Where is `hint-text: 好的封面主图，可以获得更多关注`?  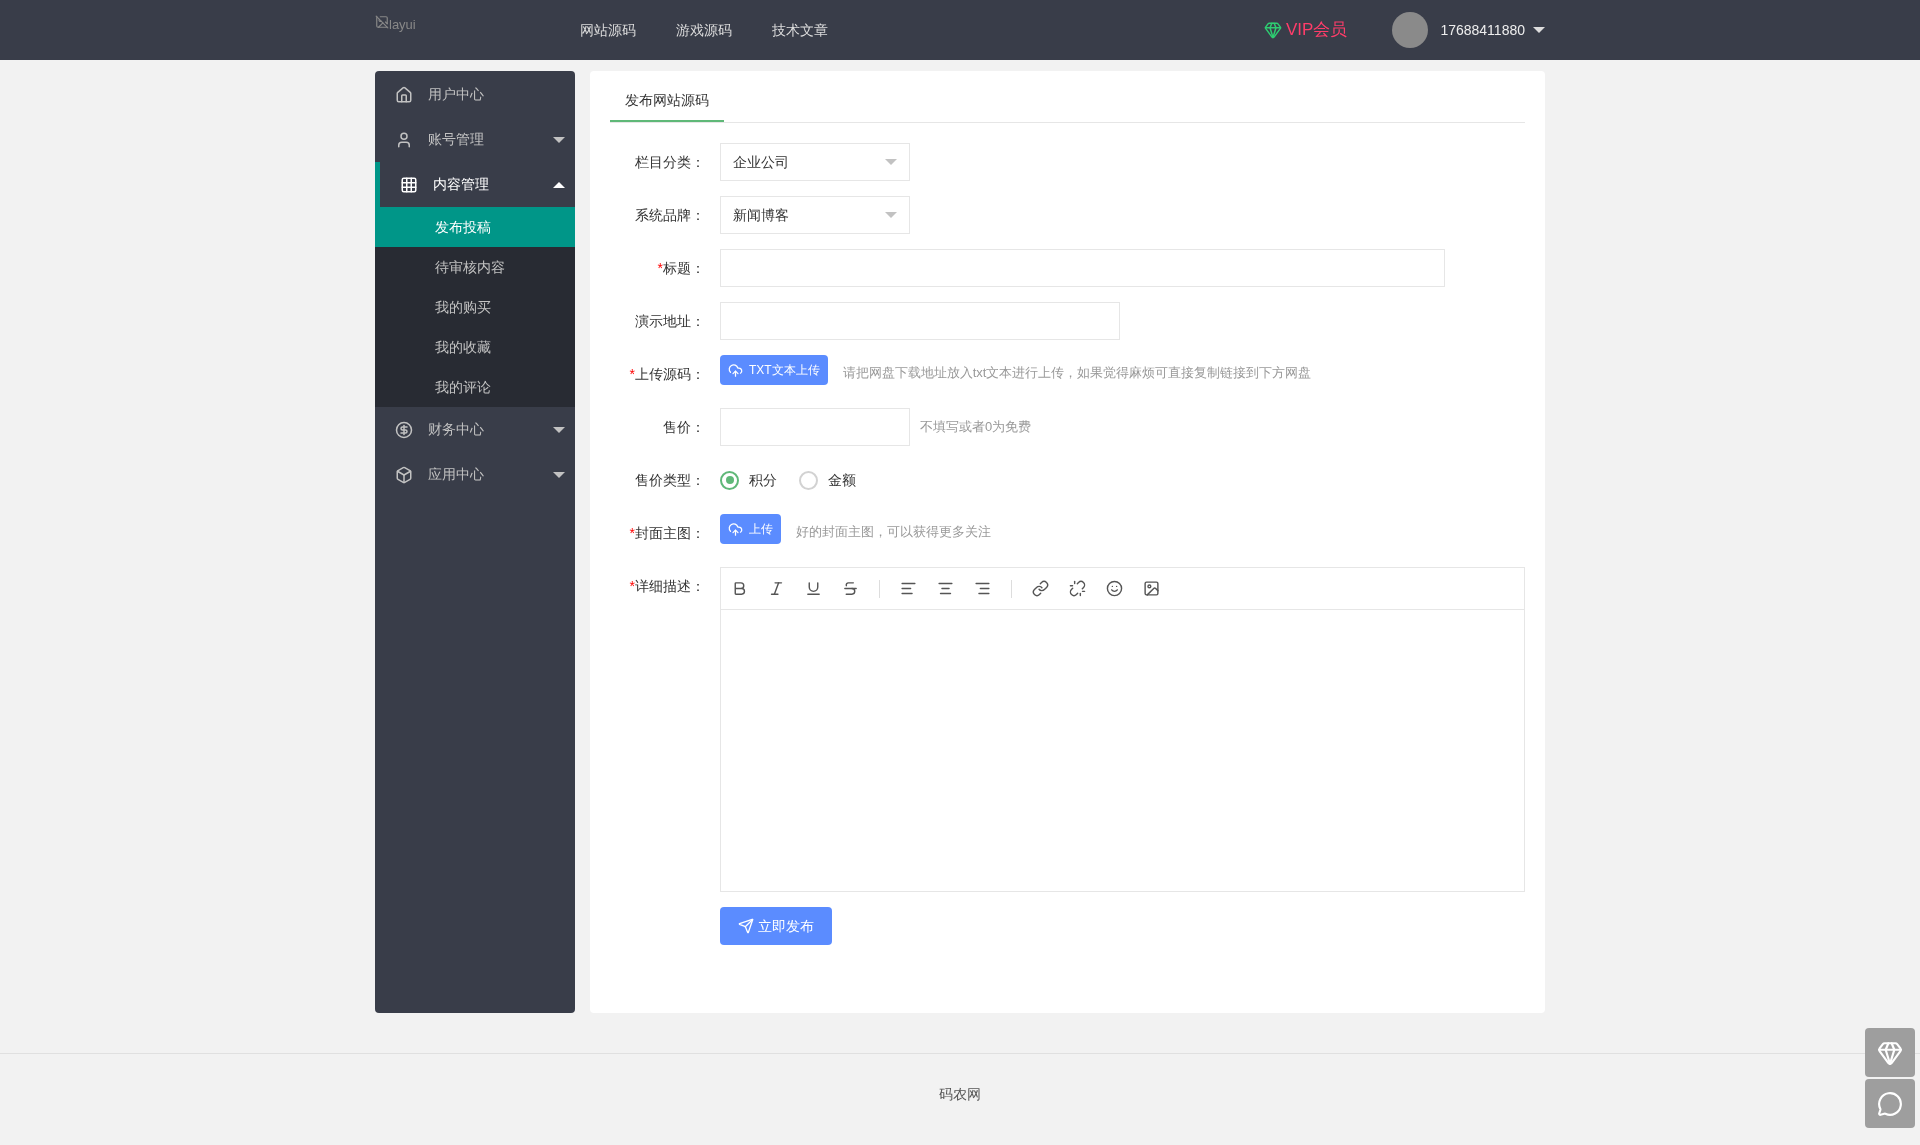 hint-text: 好的封面主图，可以获得更多关注 is located at coordinates (893, 532).